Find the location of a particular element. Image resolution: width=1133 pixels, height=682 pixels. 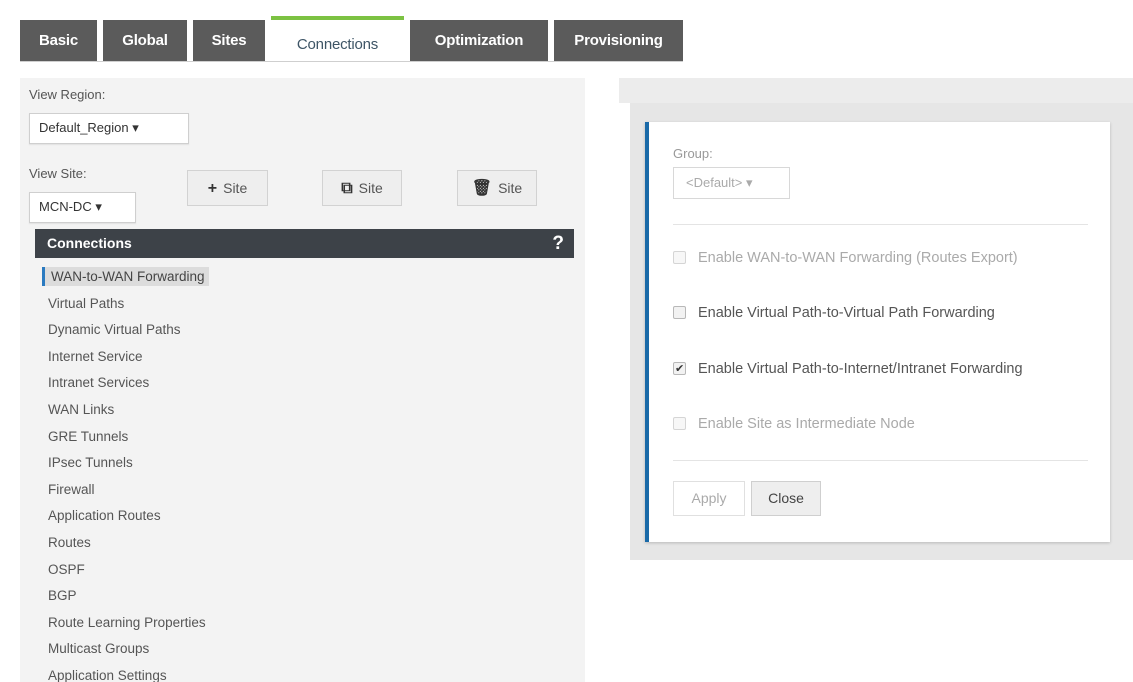

nav-item-ospf: OSPF is located at coordinates (298, 570).